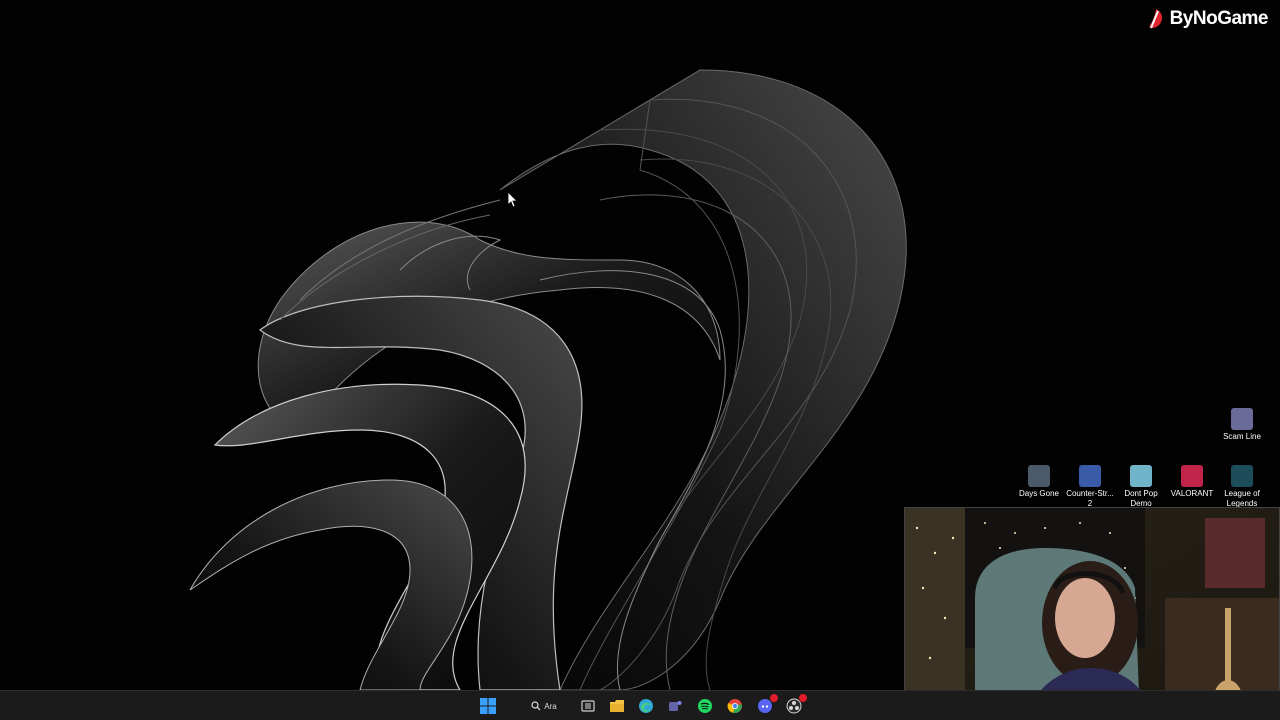  Describe the element at coordinates (1242, 419) in the screenshot. I see `scam-line-icon` at that location.